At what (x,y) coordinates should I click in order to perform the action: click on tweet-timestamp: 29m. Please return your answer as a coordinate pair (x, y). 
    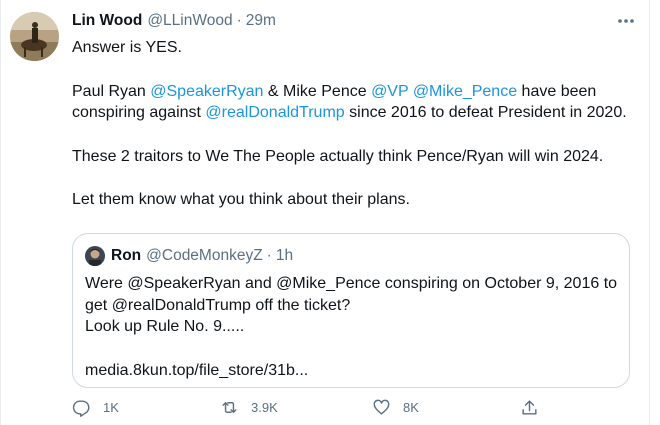
    Looking at the image, I should click on (261, 21).